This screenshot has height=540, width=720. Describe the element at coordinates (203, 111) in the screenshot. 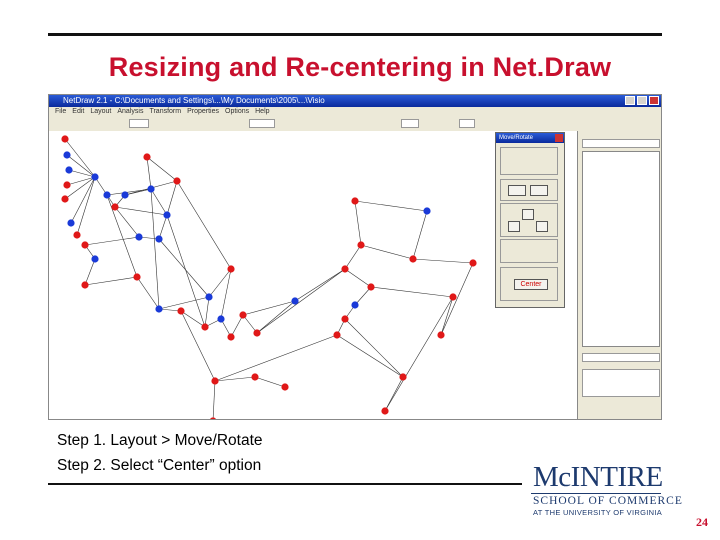

I see `menu-item-properties: Properties` at that location.